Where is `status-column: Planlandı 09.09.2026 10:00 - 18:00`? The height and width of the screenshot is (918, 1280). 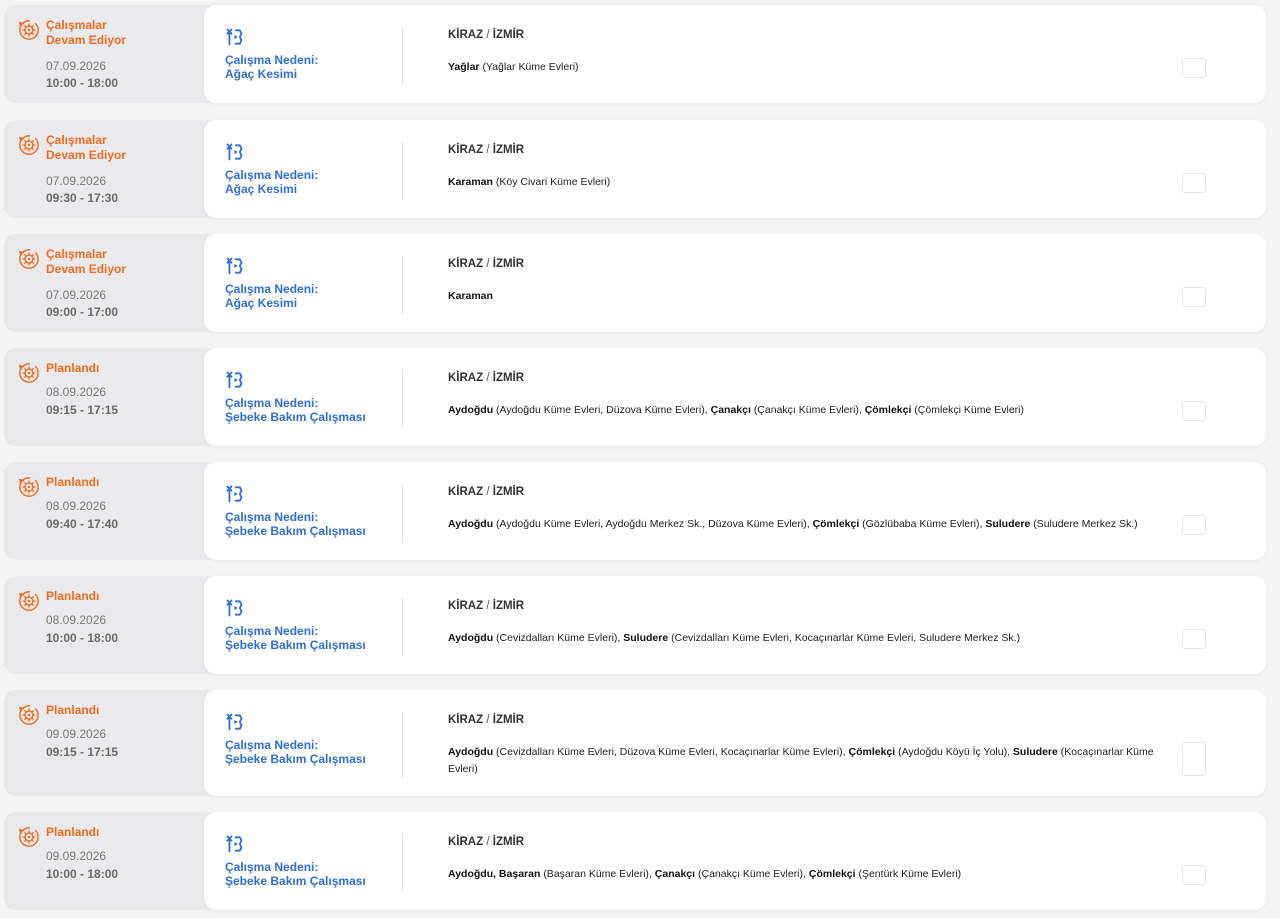 status-column: Planlandı 09.09.2026 10:00 - 18:00 is located at coordinates (104, 861).